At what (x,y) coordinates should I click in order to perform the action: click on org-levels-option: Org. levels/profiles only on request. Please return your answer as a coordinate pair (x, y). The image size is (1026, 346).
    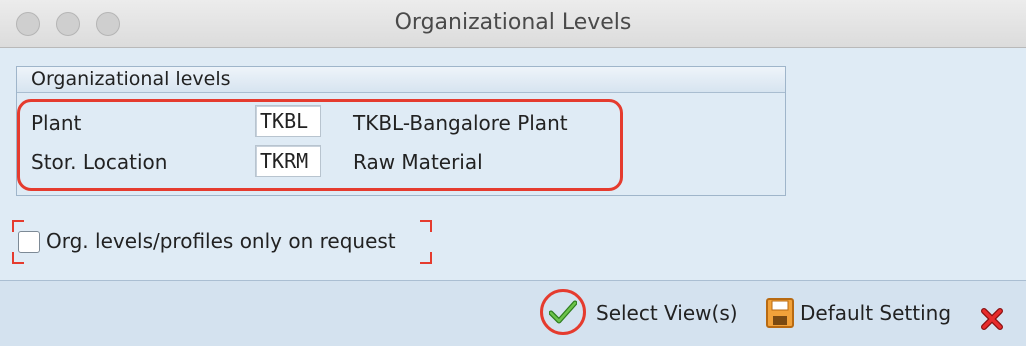
    Looking at the image, I should click on (222, 242).